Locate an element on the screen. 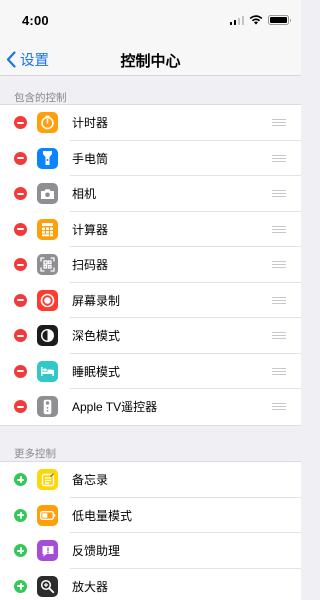  status-bar: 4:00 is located at coordinates (150, 22).